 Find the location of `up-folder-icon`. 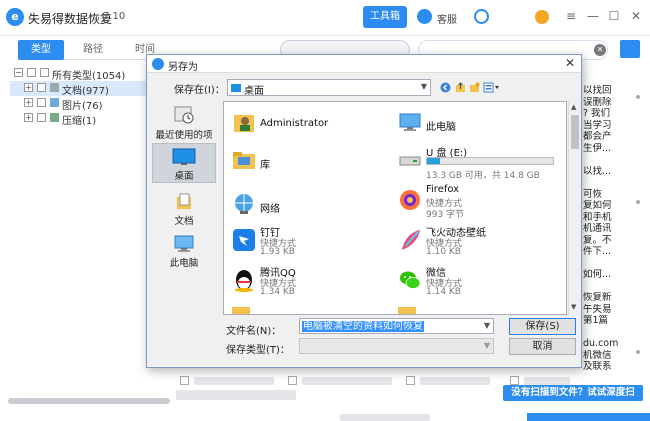

up-folder-icon is located at coordinates (460, 87).